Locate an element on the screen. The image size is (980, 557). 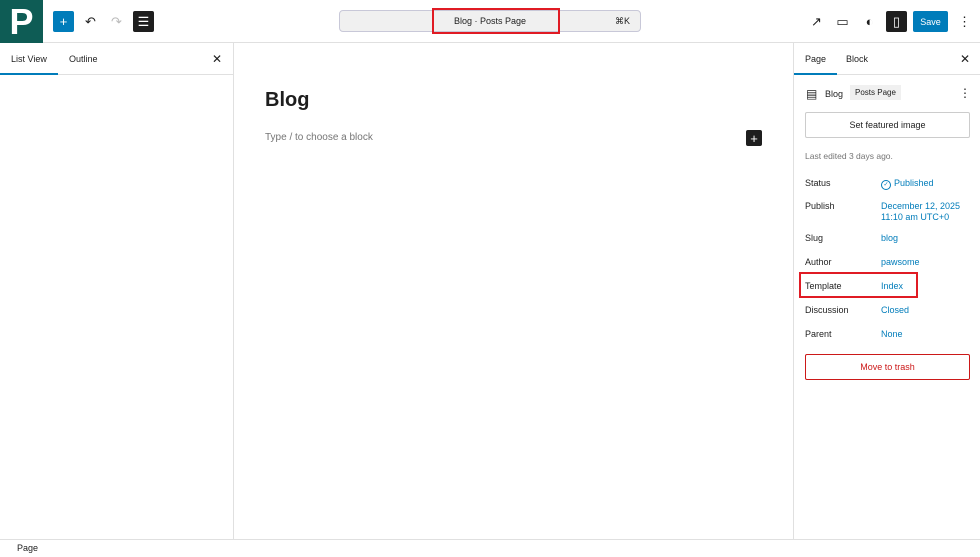
discussion-value: Closed is located at coordinates (895, 310).